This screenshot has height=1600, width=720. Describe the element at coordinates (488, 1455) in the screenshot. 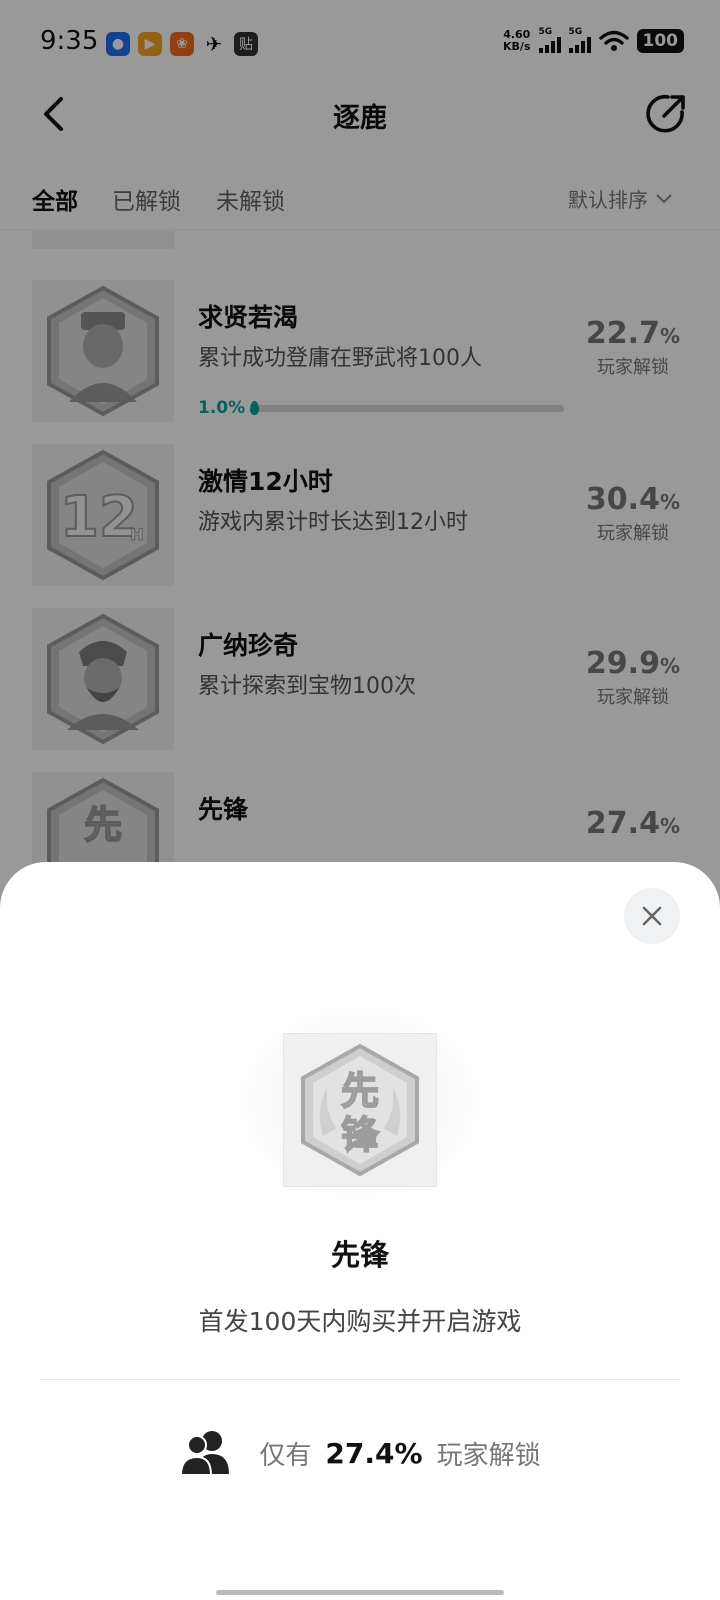

I see `unlock-suffix: 玩家解锁` at that location.